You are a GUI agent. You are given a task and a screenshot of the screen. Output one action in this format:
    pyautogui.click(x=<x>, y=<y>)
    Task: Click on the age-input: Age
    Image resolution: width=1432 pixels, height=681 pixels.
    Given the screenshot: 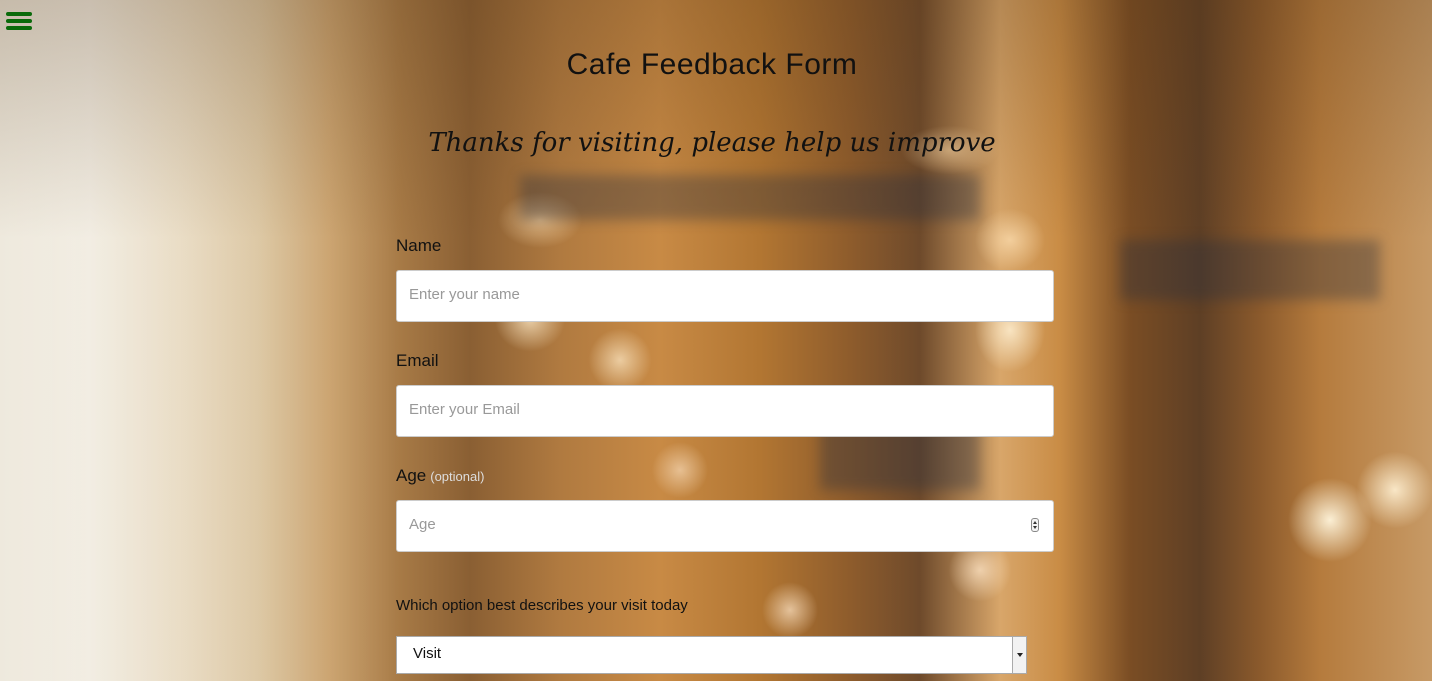 What is the action you would take?
    pyautogui.click(x=725, y=526)
    